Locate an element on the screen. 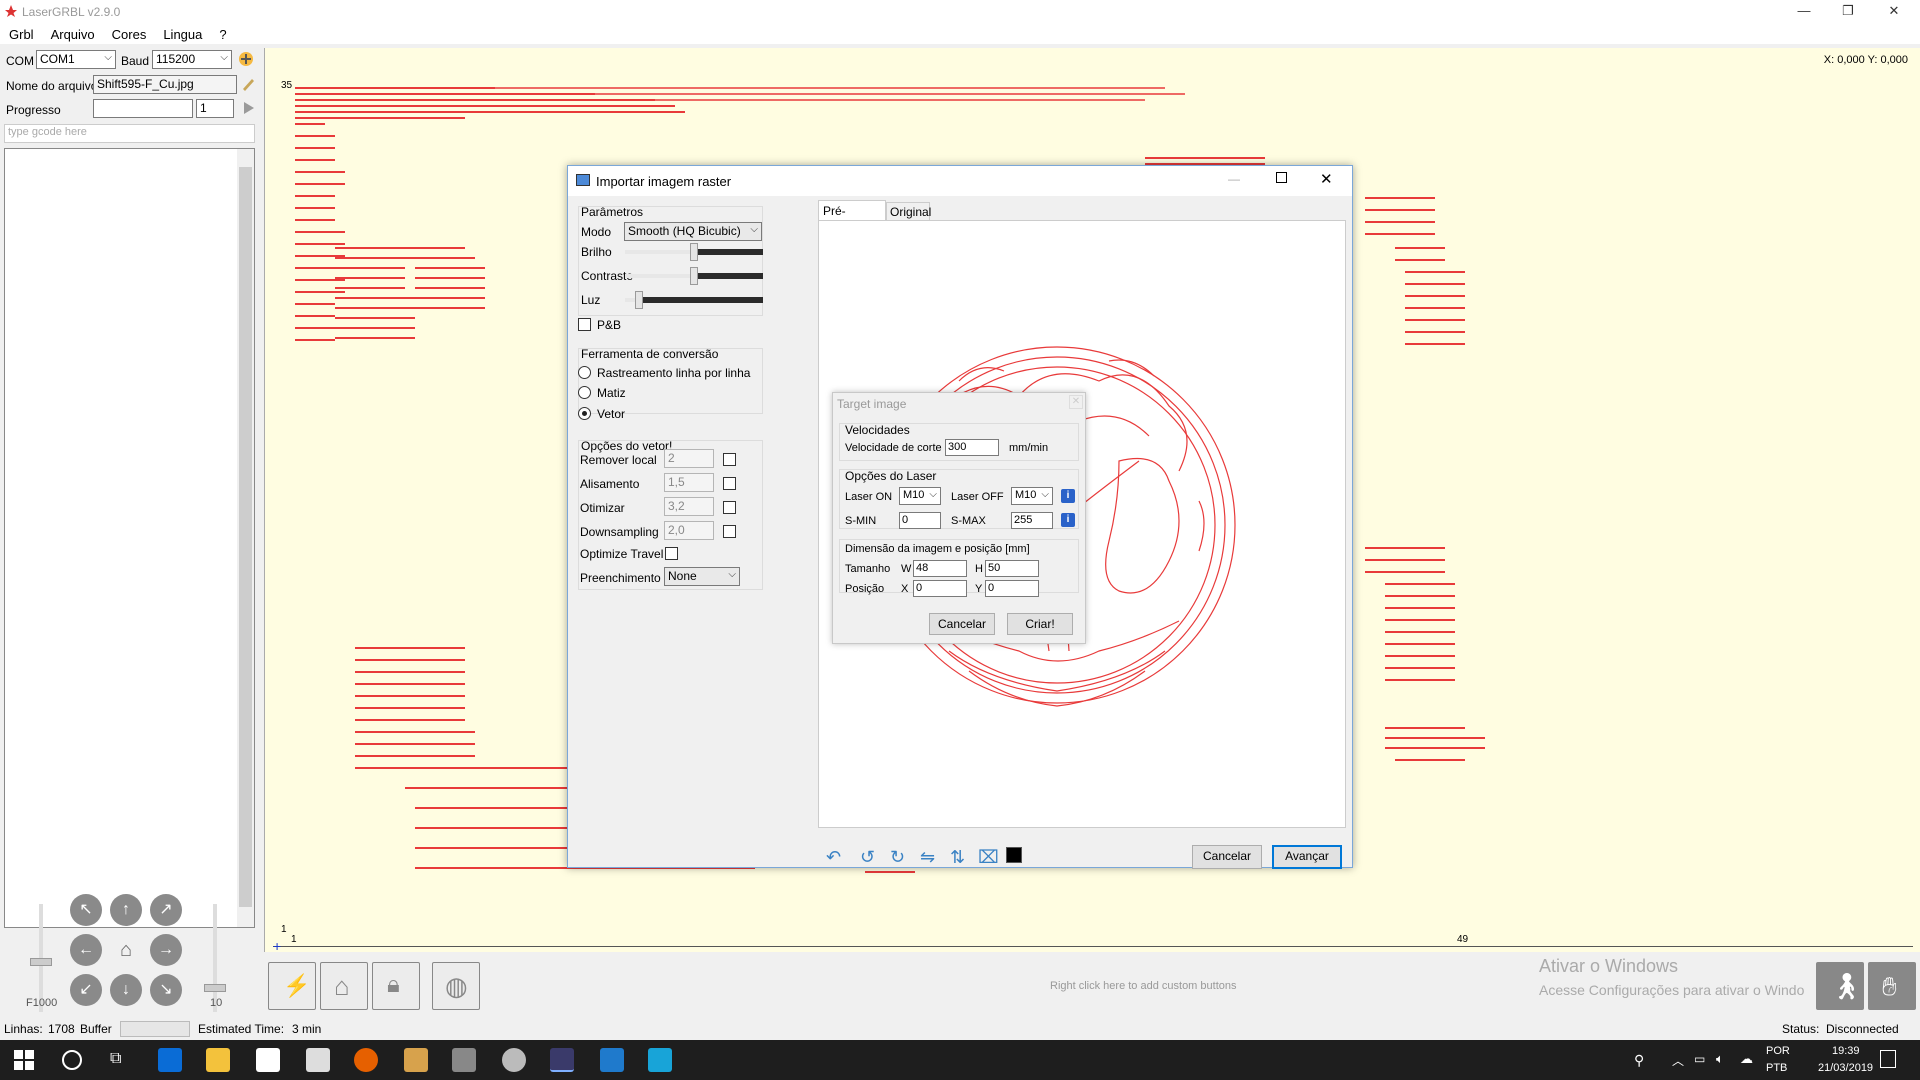 This screenshot has width=1920, height=1080. explorer-icon is located at coordinates (218, 1060).